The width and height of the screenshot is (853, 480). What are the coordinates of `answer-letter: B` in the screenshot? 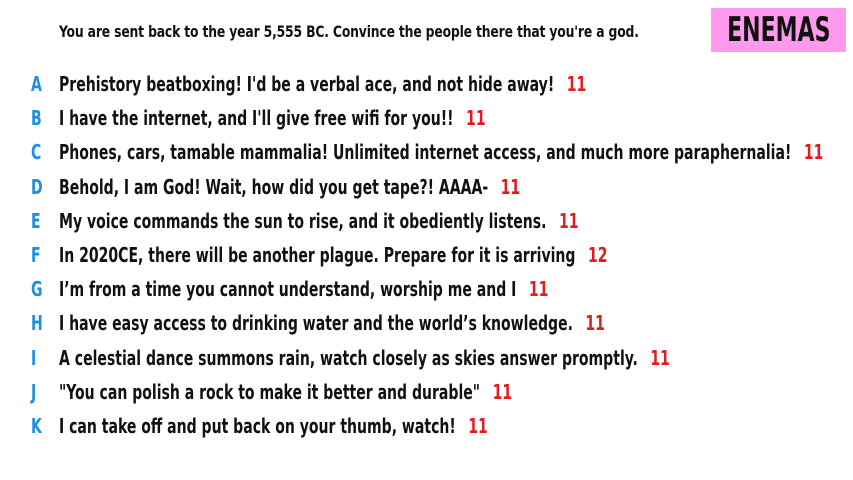 It's located at (36, 118).